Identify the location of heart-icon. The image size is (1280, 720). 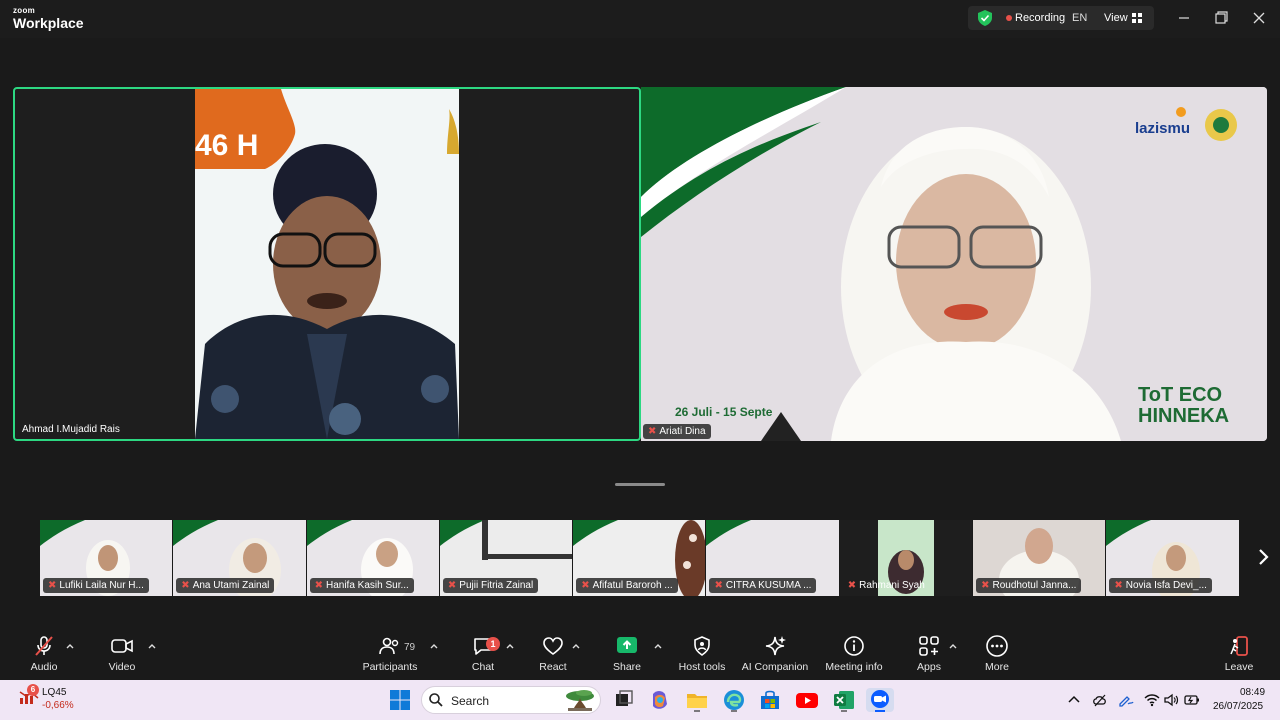
(553, 646).